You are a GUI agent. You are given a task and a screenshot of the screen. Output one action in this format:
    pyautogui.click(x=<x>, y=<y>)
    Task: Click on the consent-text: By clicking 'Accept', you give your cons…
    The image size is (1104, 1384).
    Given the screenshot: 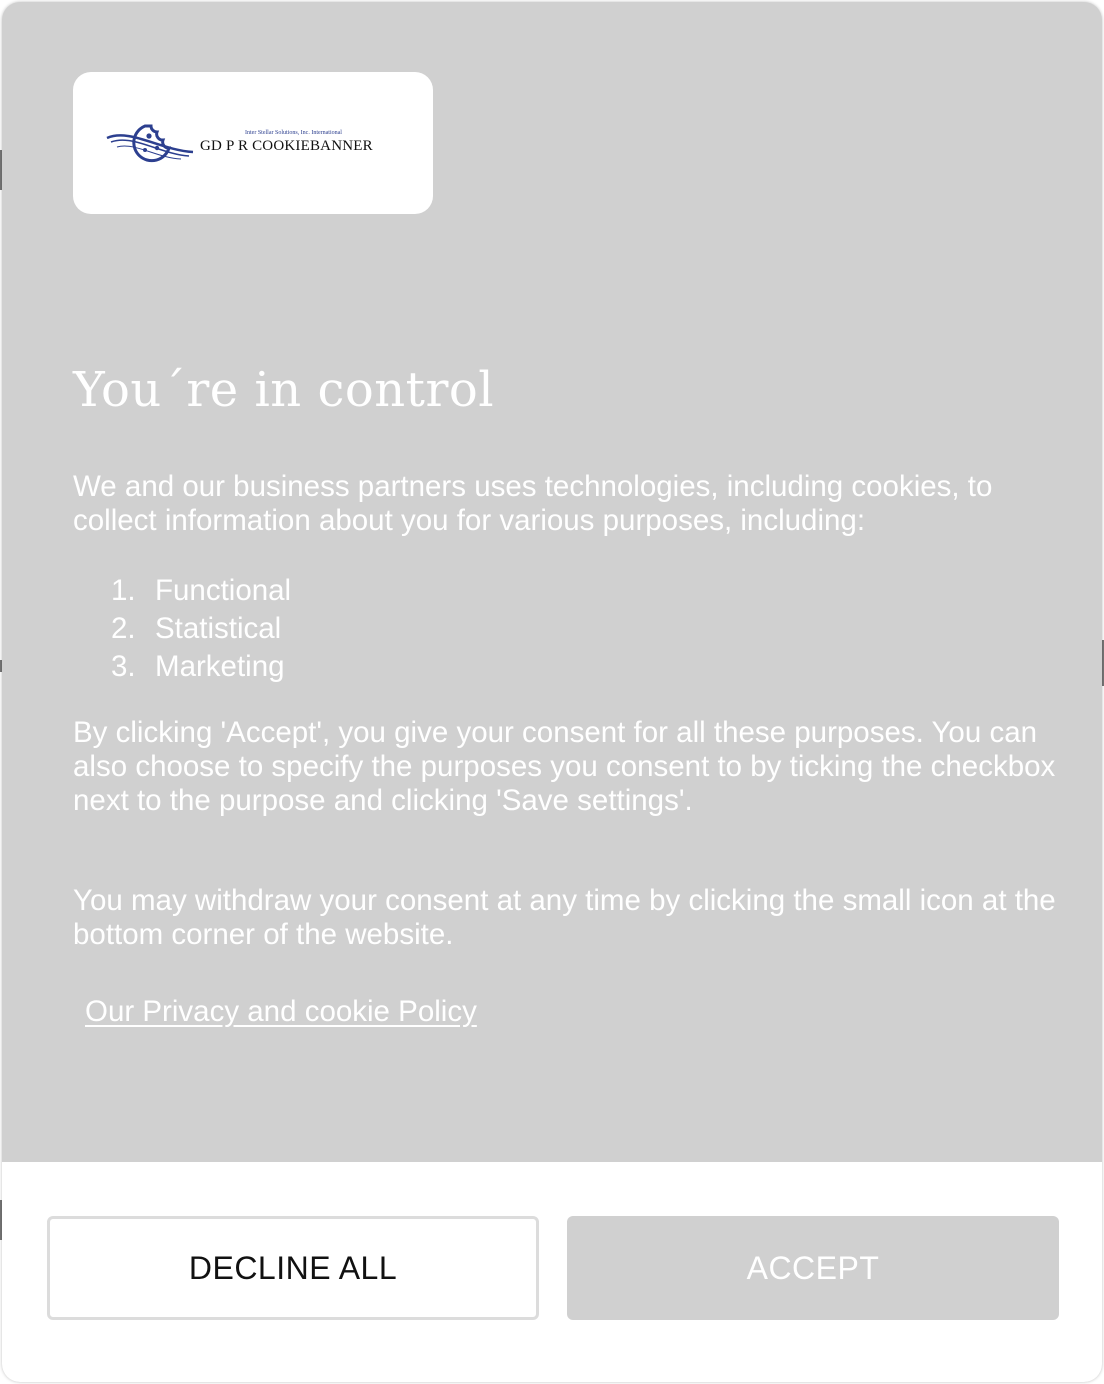 What is the action you would take?
    pyautogui.click(x=564, y=766)
    